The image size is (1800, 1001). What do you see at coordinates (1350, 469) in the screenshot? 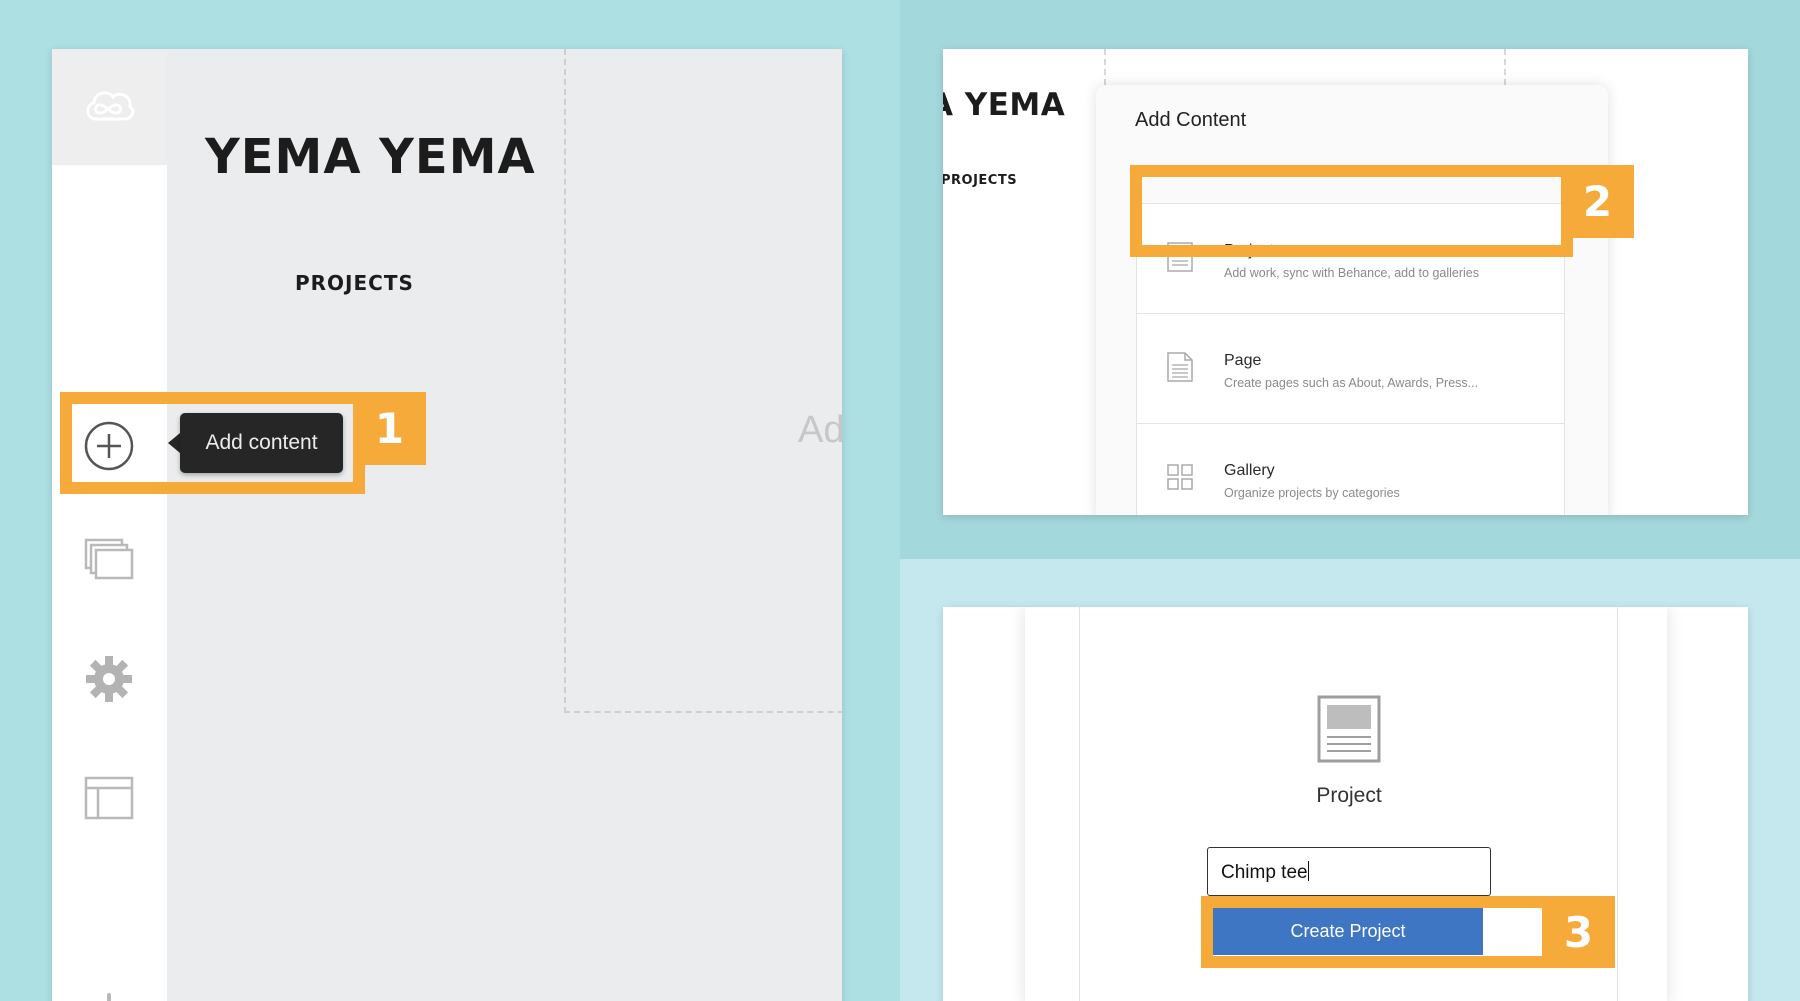
I see `option-gallery: Gallery Organize projects by categories` at bounding box center [1350, 469].